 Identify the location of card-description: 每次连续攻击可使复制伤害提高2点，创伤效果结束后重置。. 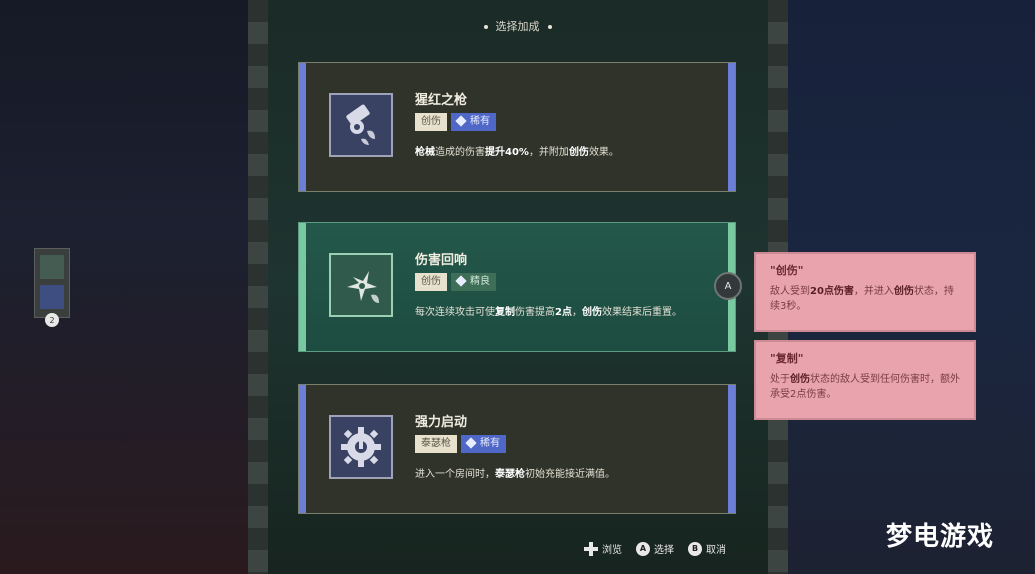
(548, 310).